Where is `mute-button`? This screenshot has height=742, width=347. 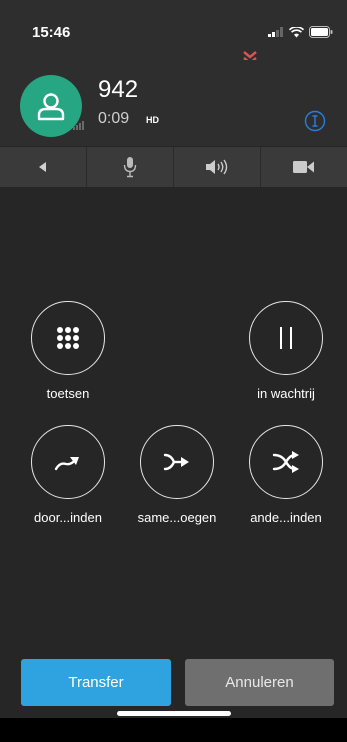
mute-button is located at coordinates (130, 167).